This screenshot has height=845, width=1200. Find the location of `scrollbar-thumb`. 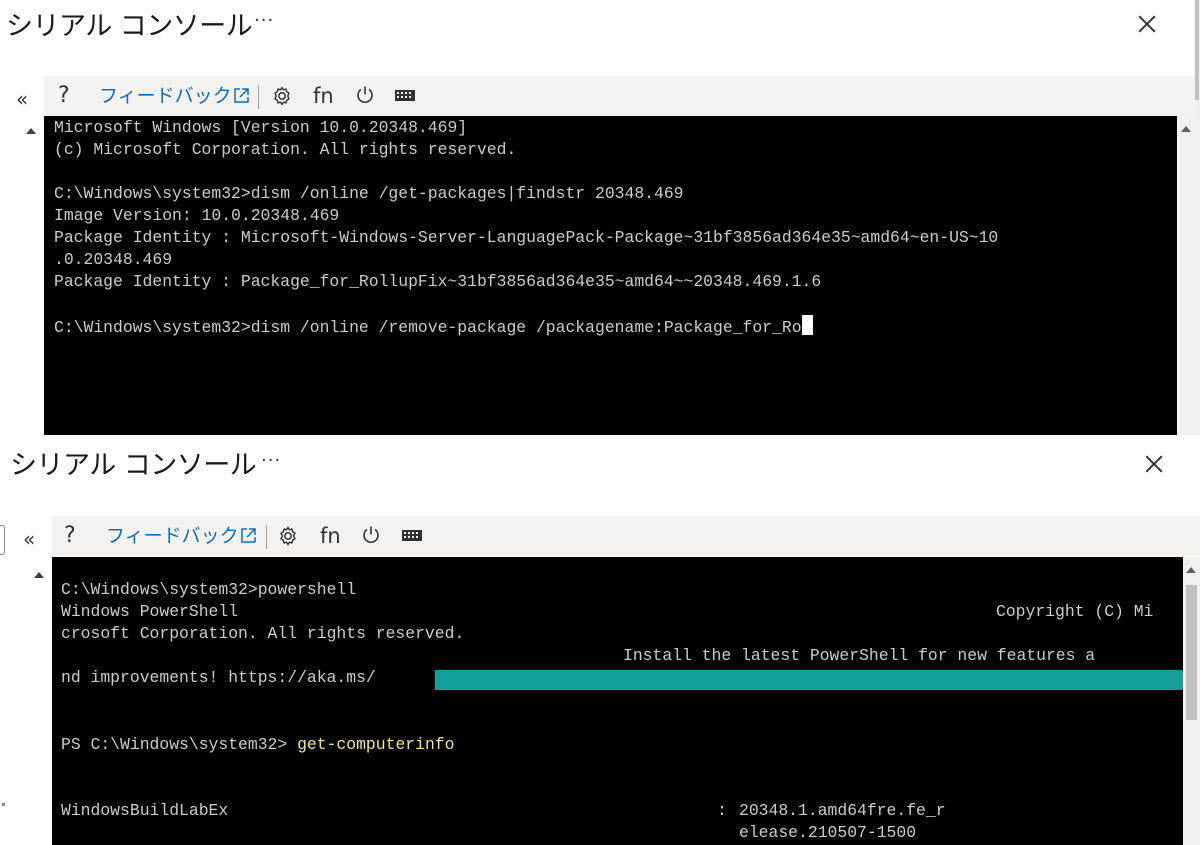

scrollbar-thumb is located at coordinates (1191, 652).